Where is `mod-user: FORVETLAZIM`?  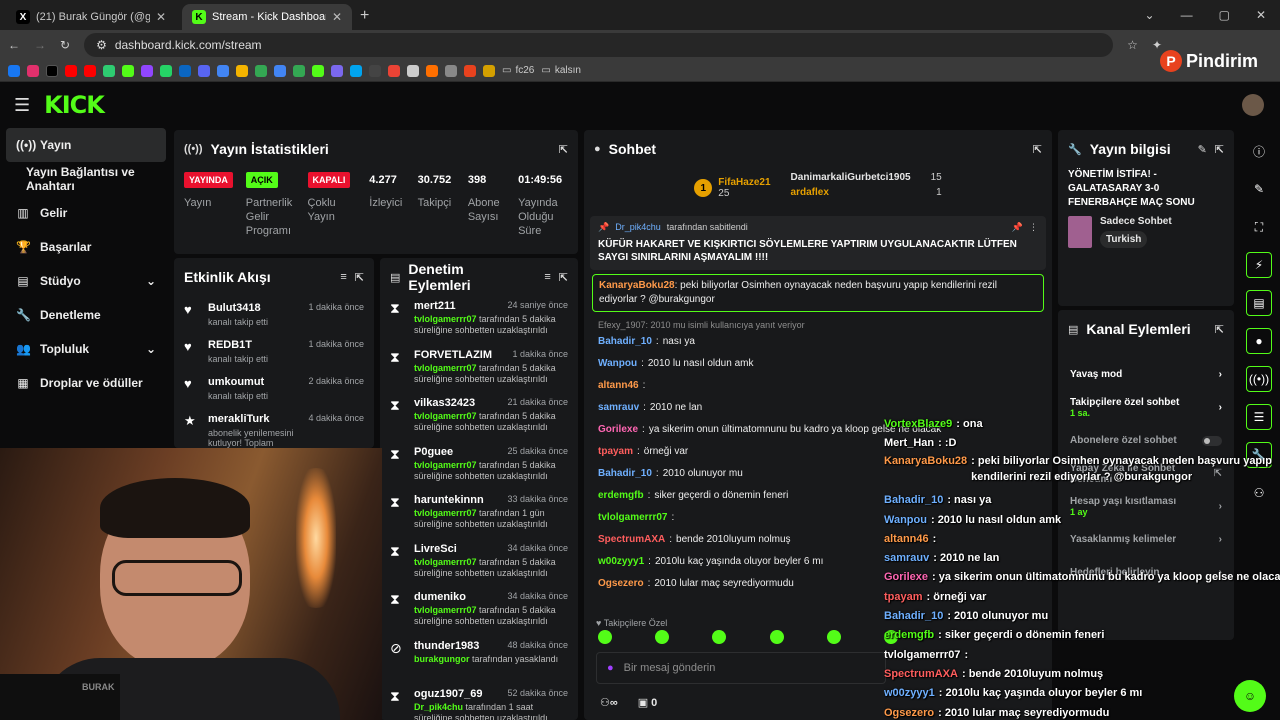
mod-user: FORVETLAZIM is located at coordinates (453, 355).